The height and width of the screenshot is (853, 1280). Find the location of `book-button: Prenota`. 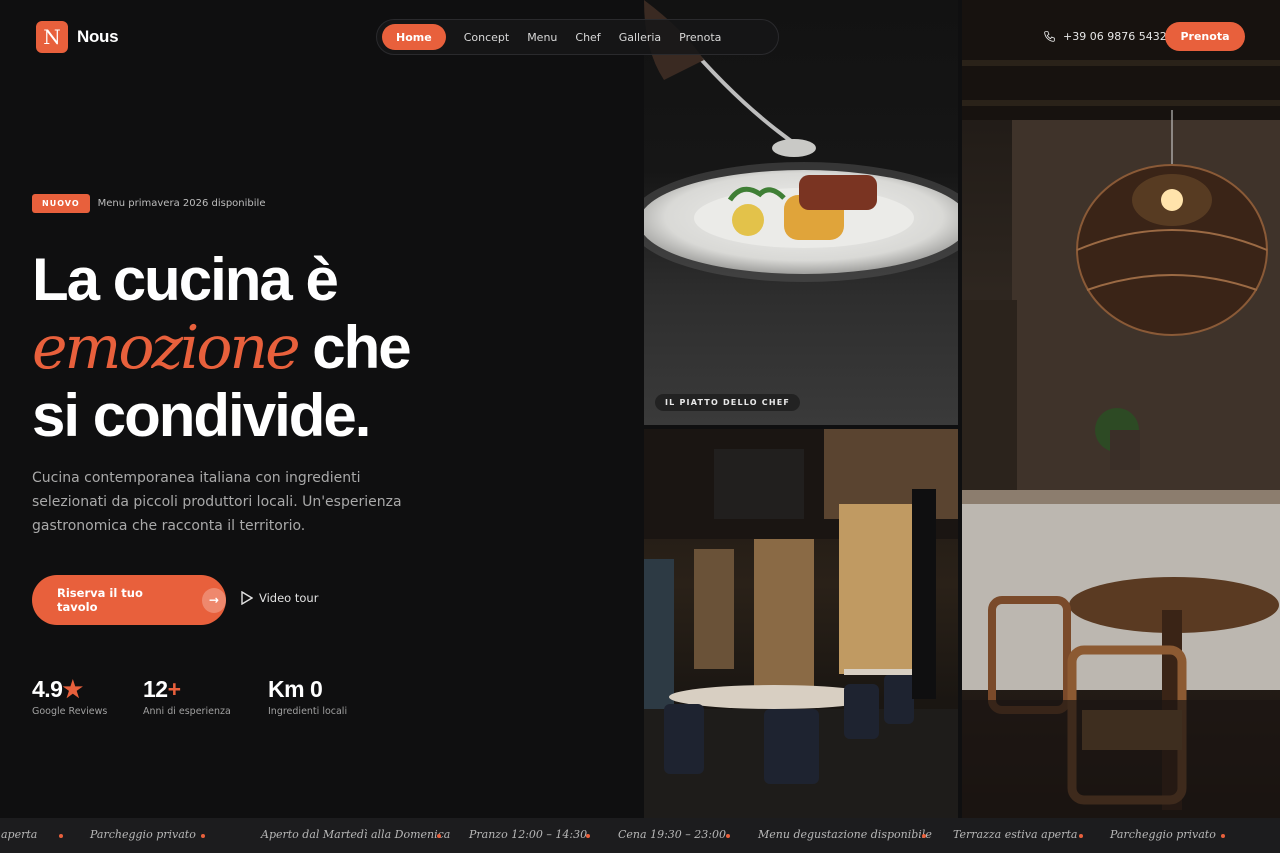

book-button: Prenota is located at coordinates (1205, 36).